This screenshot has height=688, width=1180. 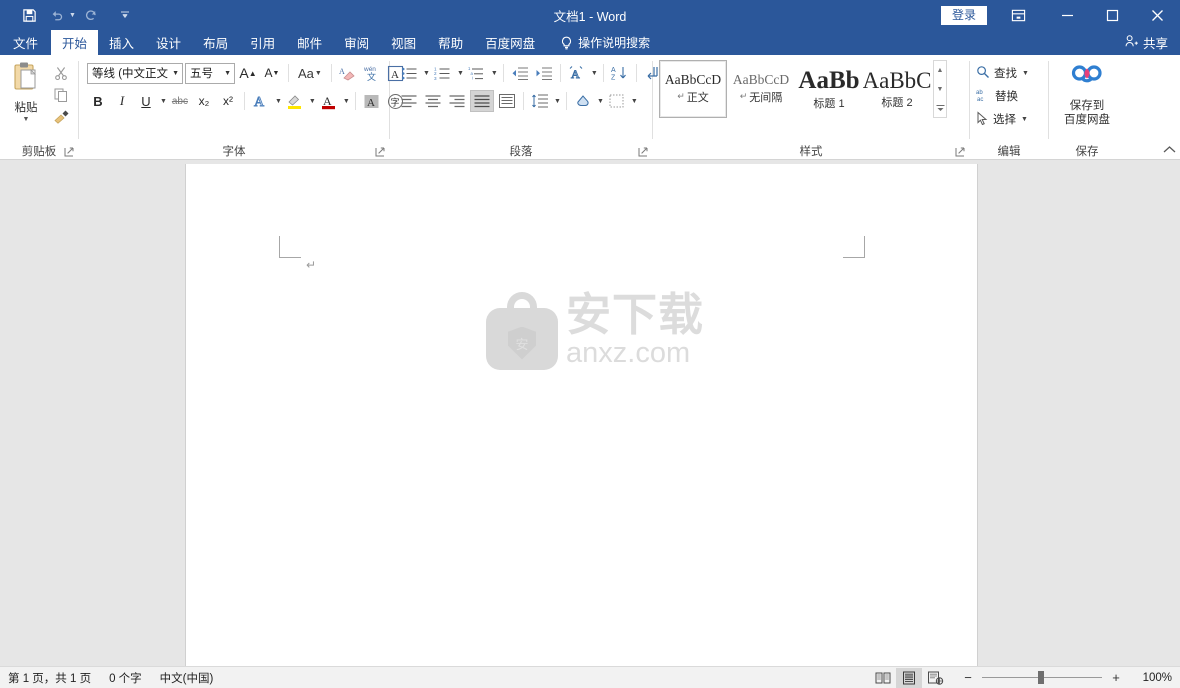 I want to click on numbering-chevron-down-icon: ▼, so click(x=460, y=73).